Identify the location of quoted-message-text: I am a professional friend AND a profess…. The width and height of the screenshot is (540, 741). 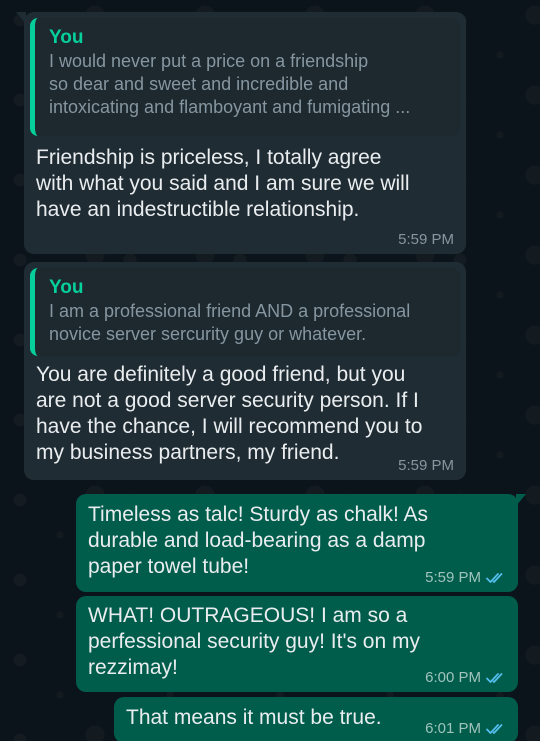
(230, 322).